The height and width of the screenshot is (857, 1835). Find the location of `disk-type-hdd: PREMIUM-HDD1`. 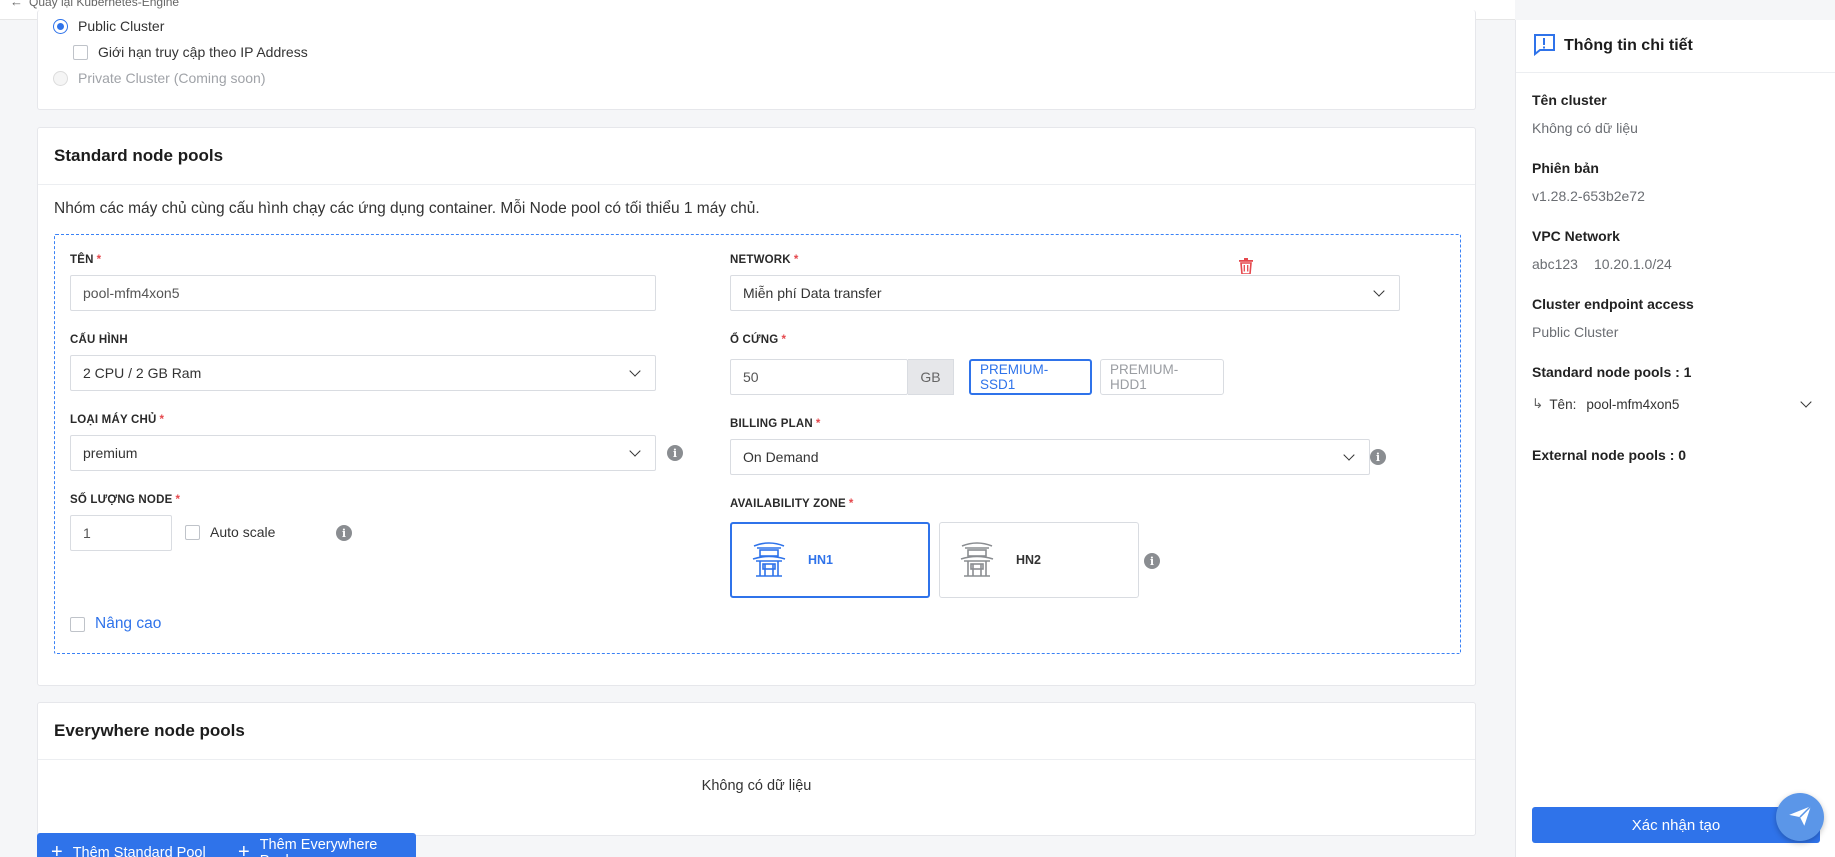

disk-type-hdd: PREMIUM-HDD1 is located at coordinates (1162, 377).